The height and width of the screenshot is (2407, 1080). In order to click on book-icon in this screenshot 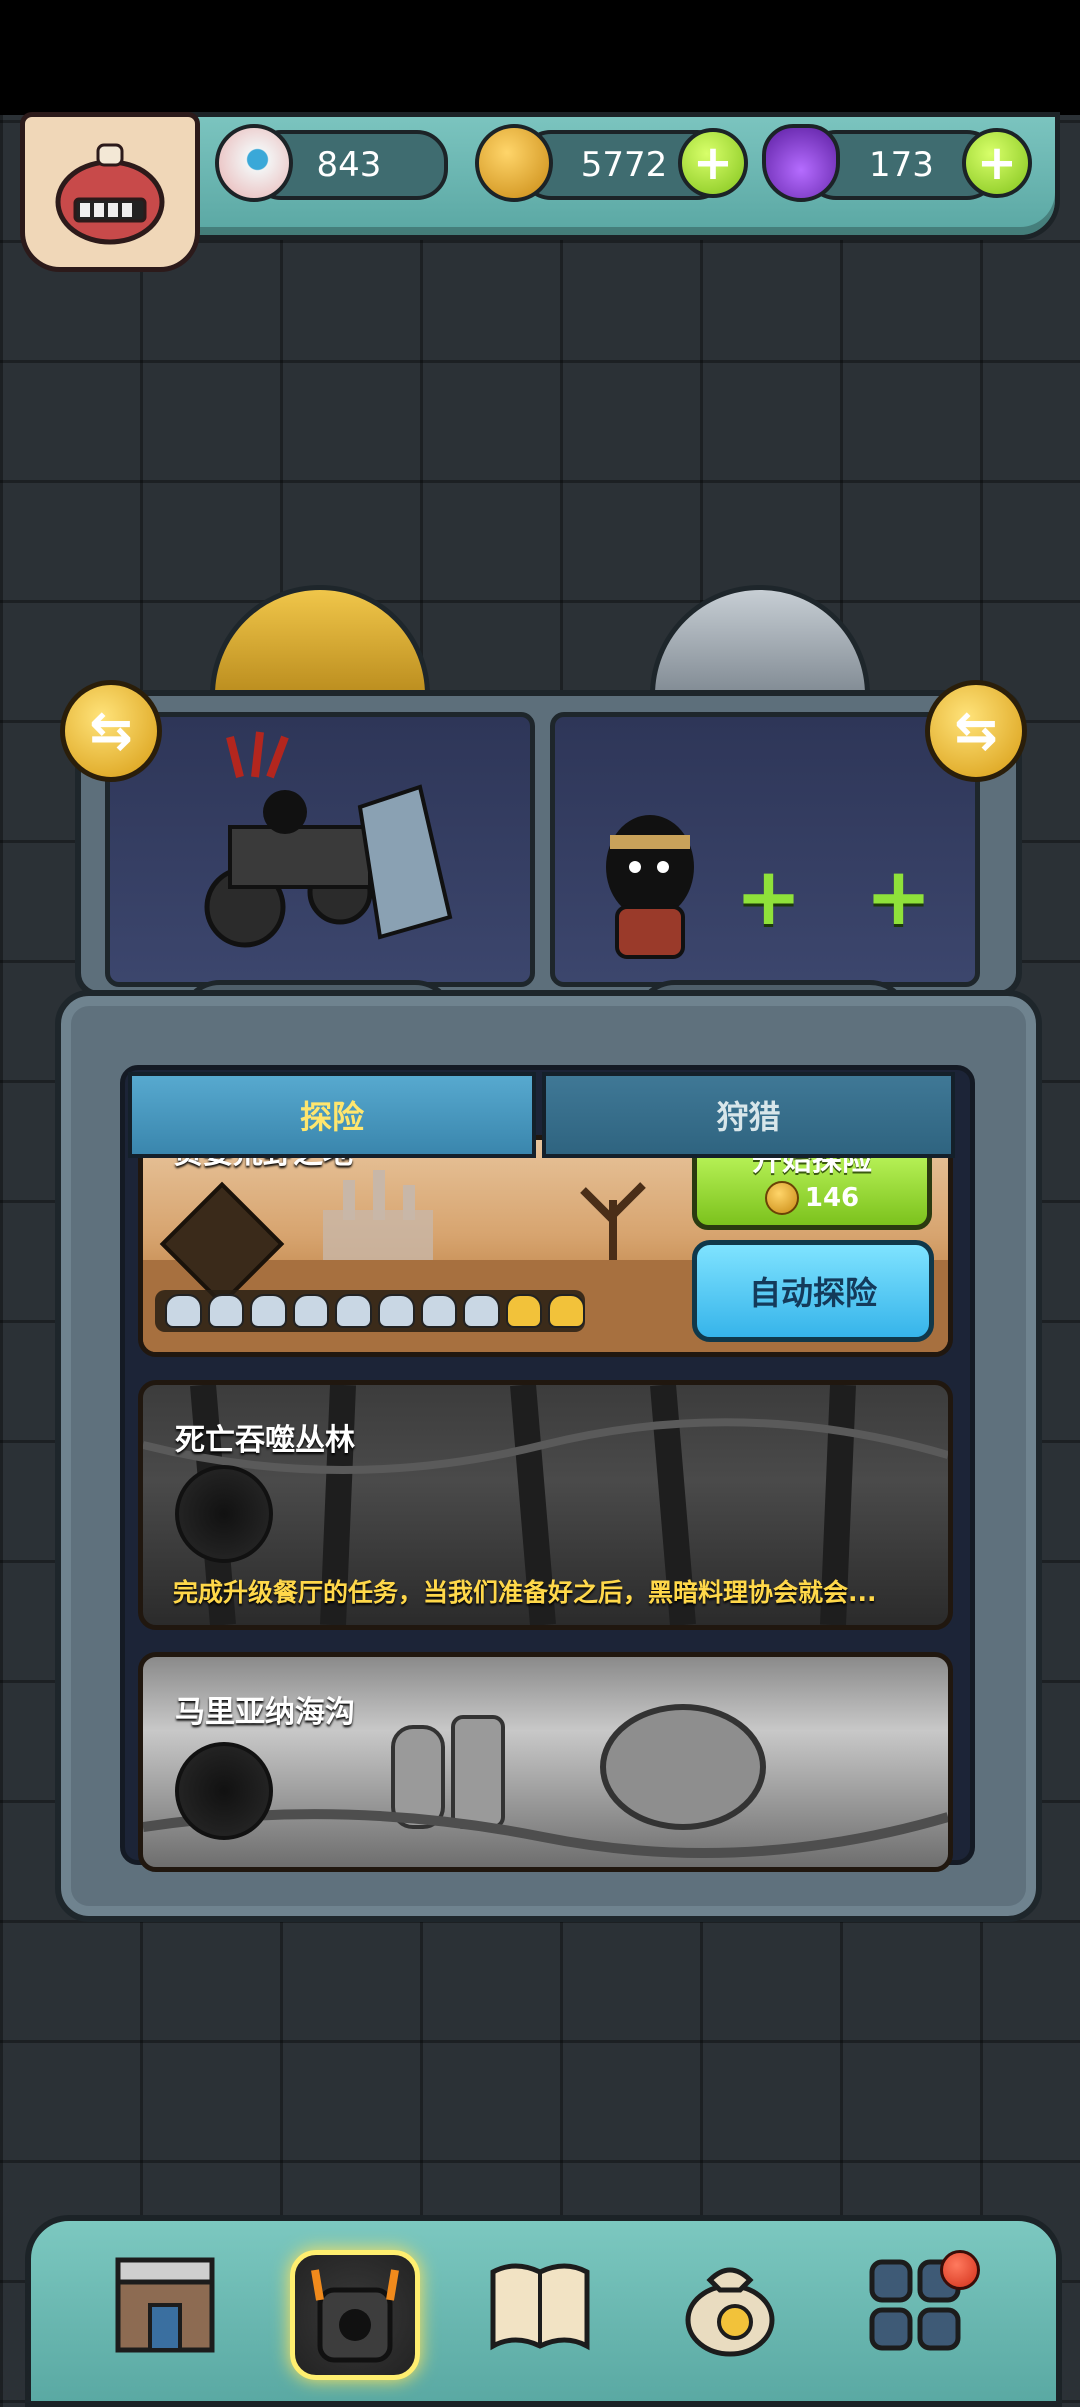, I will do `click(540, 2307)`.